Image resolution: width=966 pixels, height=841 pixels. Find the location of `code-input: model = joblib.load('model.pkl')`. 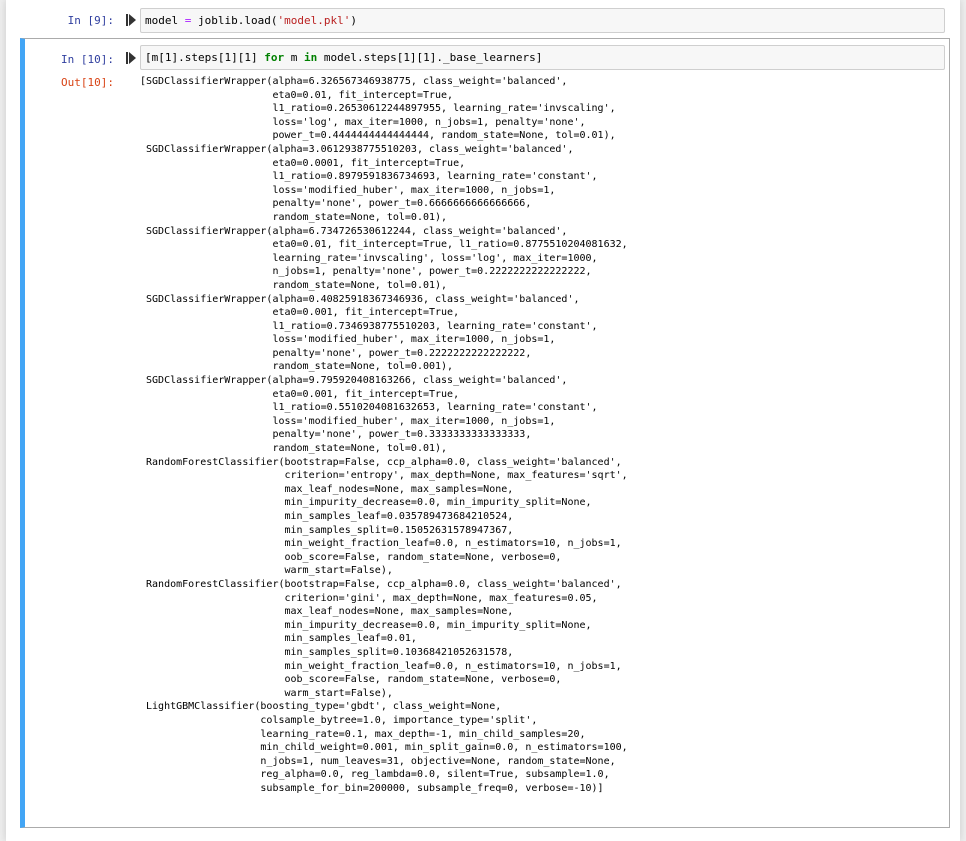

code-input: model = joblib.load('model.pkl') is located at coordinates (542, 20).